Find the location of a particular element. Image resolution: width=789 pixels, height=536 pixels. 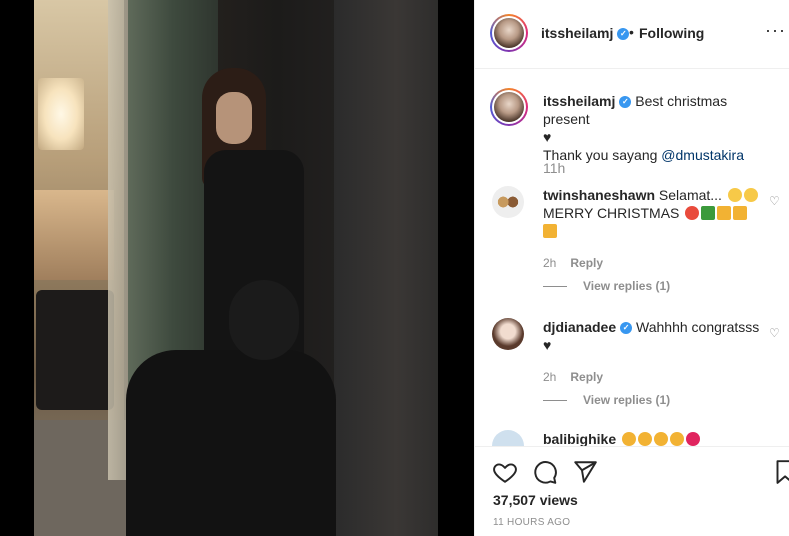

comment-username: djdianadee is located at coordinates (579, 327).